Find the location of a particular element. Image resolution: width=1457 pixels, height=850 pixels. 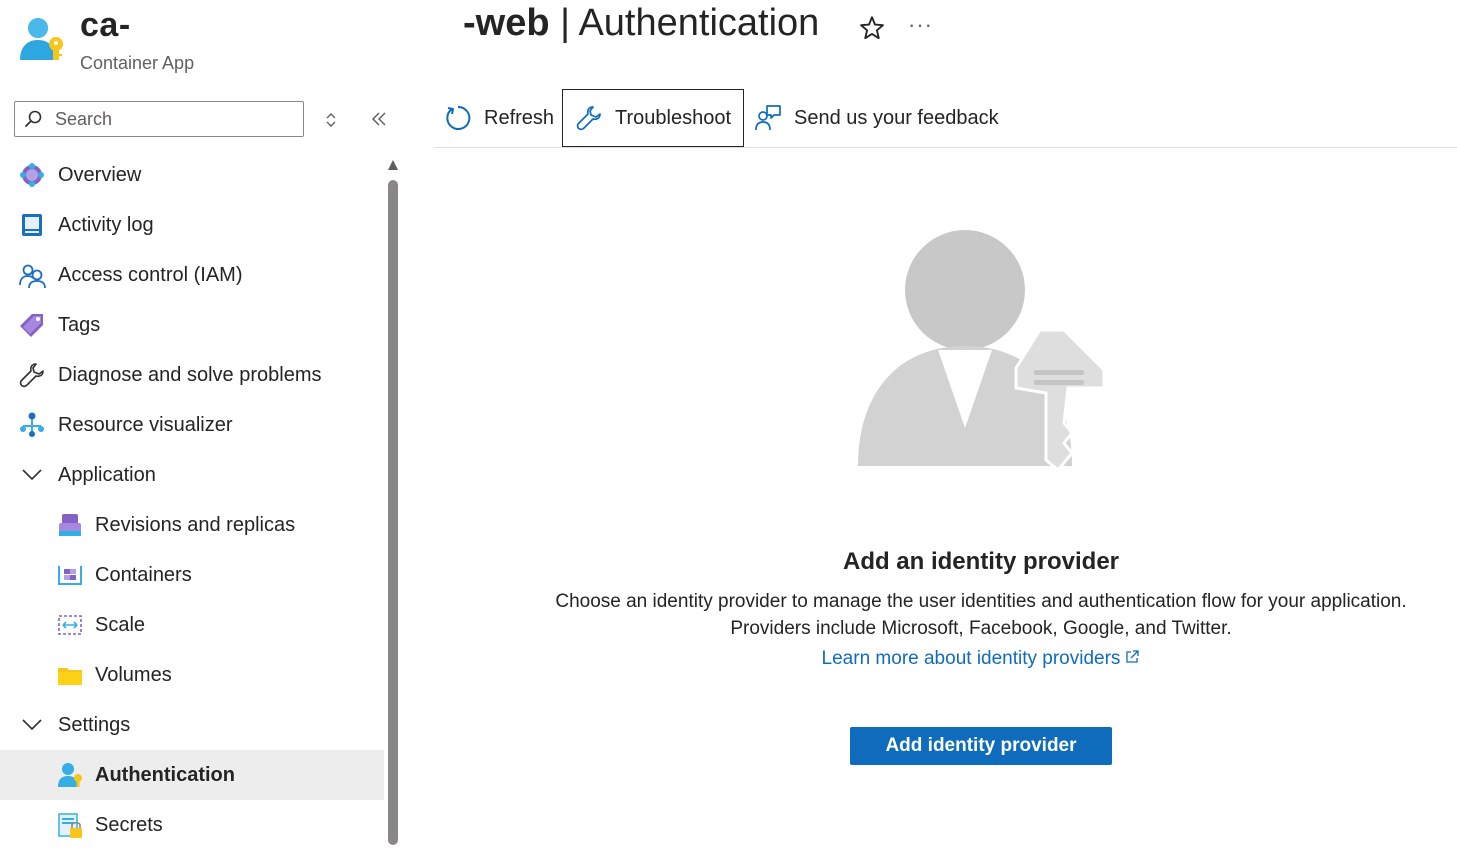

collapse-sidebar-icon is located at coordinates (379, 119).